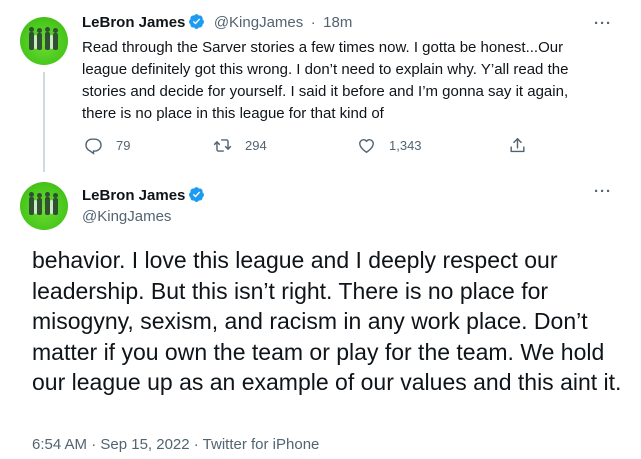  What do you see at coordinates (366, 146) in the screenshot?
I see `like-icon` at bounding box center [366, 146].